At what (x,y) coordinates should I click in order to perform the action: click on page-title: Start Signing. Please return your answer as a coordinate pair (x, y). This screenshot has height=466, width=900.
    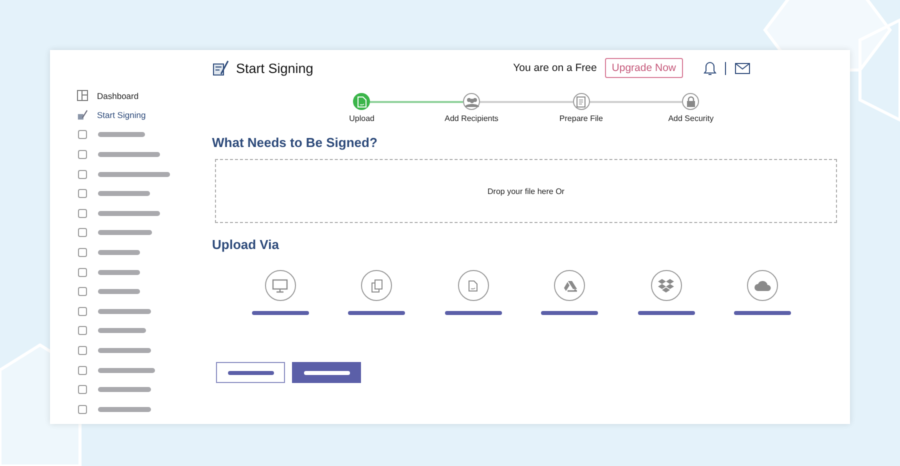
    Looking at the image, I should click on (275, 68).